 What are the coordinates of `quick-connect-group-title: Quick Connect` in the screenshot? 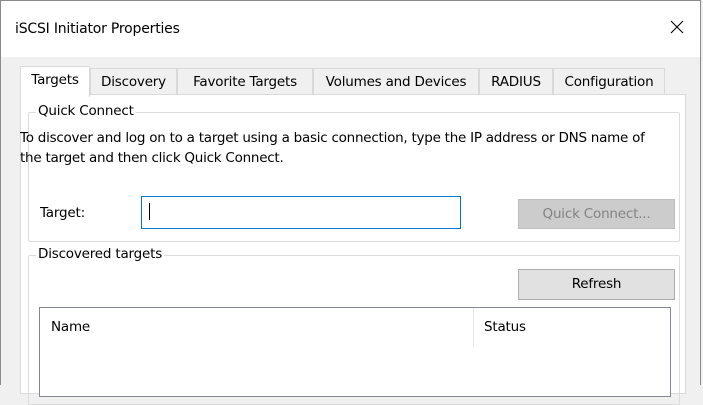 It's located at (86, 111).